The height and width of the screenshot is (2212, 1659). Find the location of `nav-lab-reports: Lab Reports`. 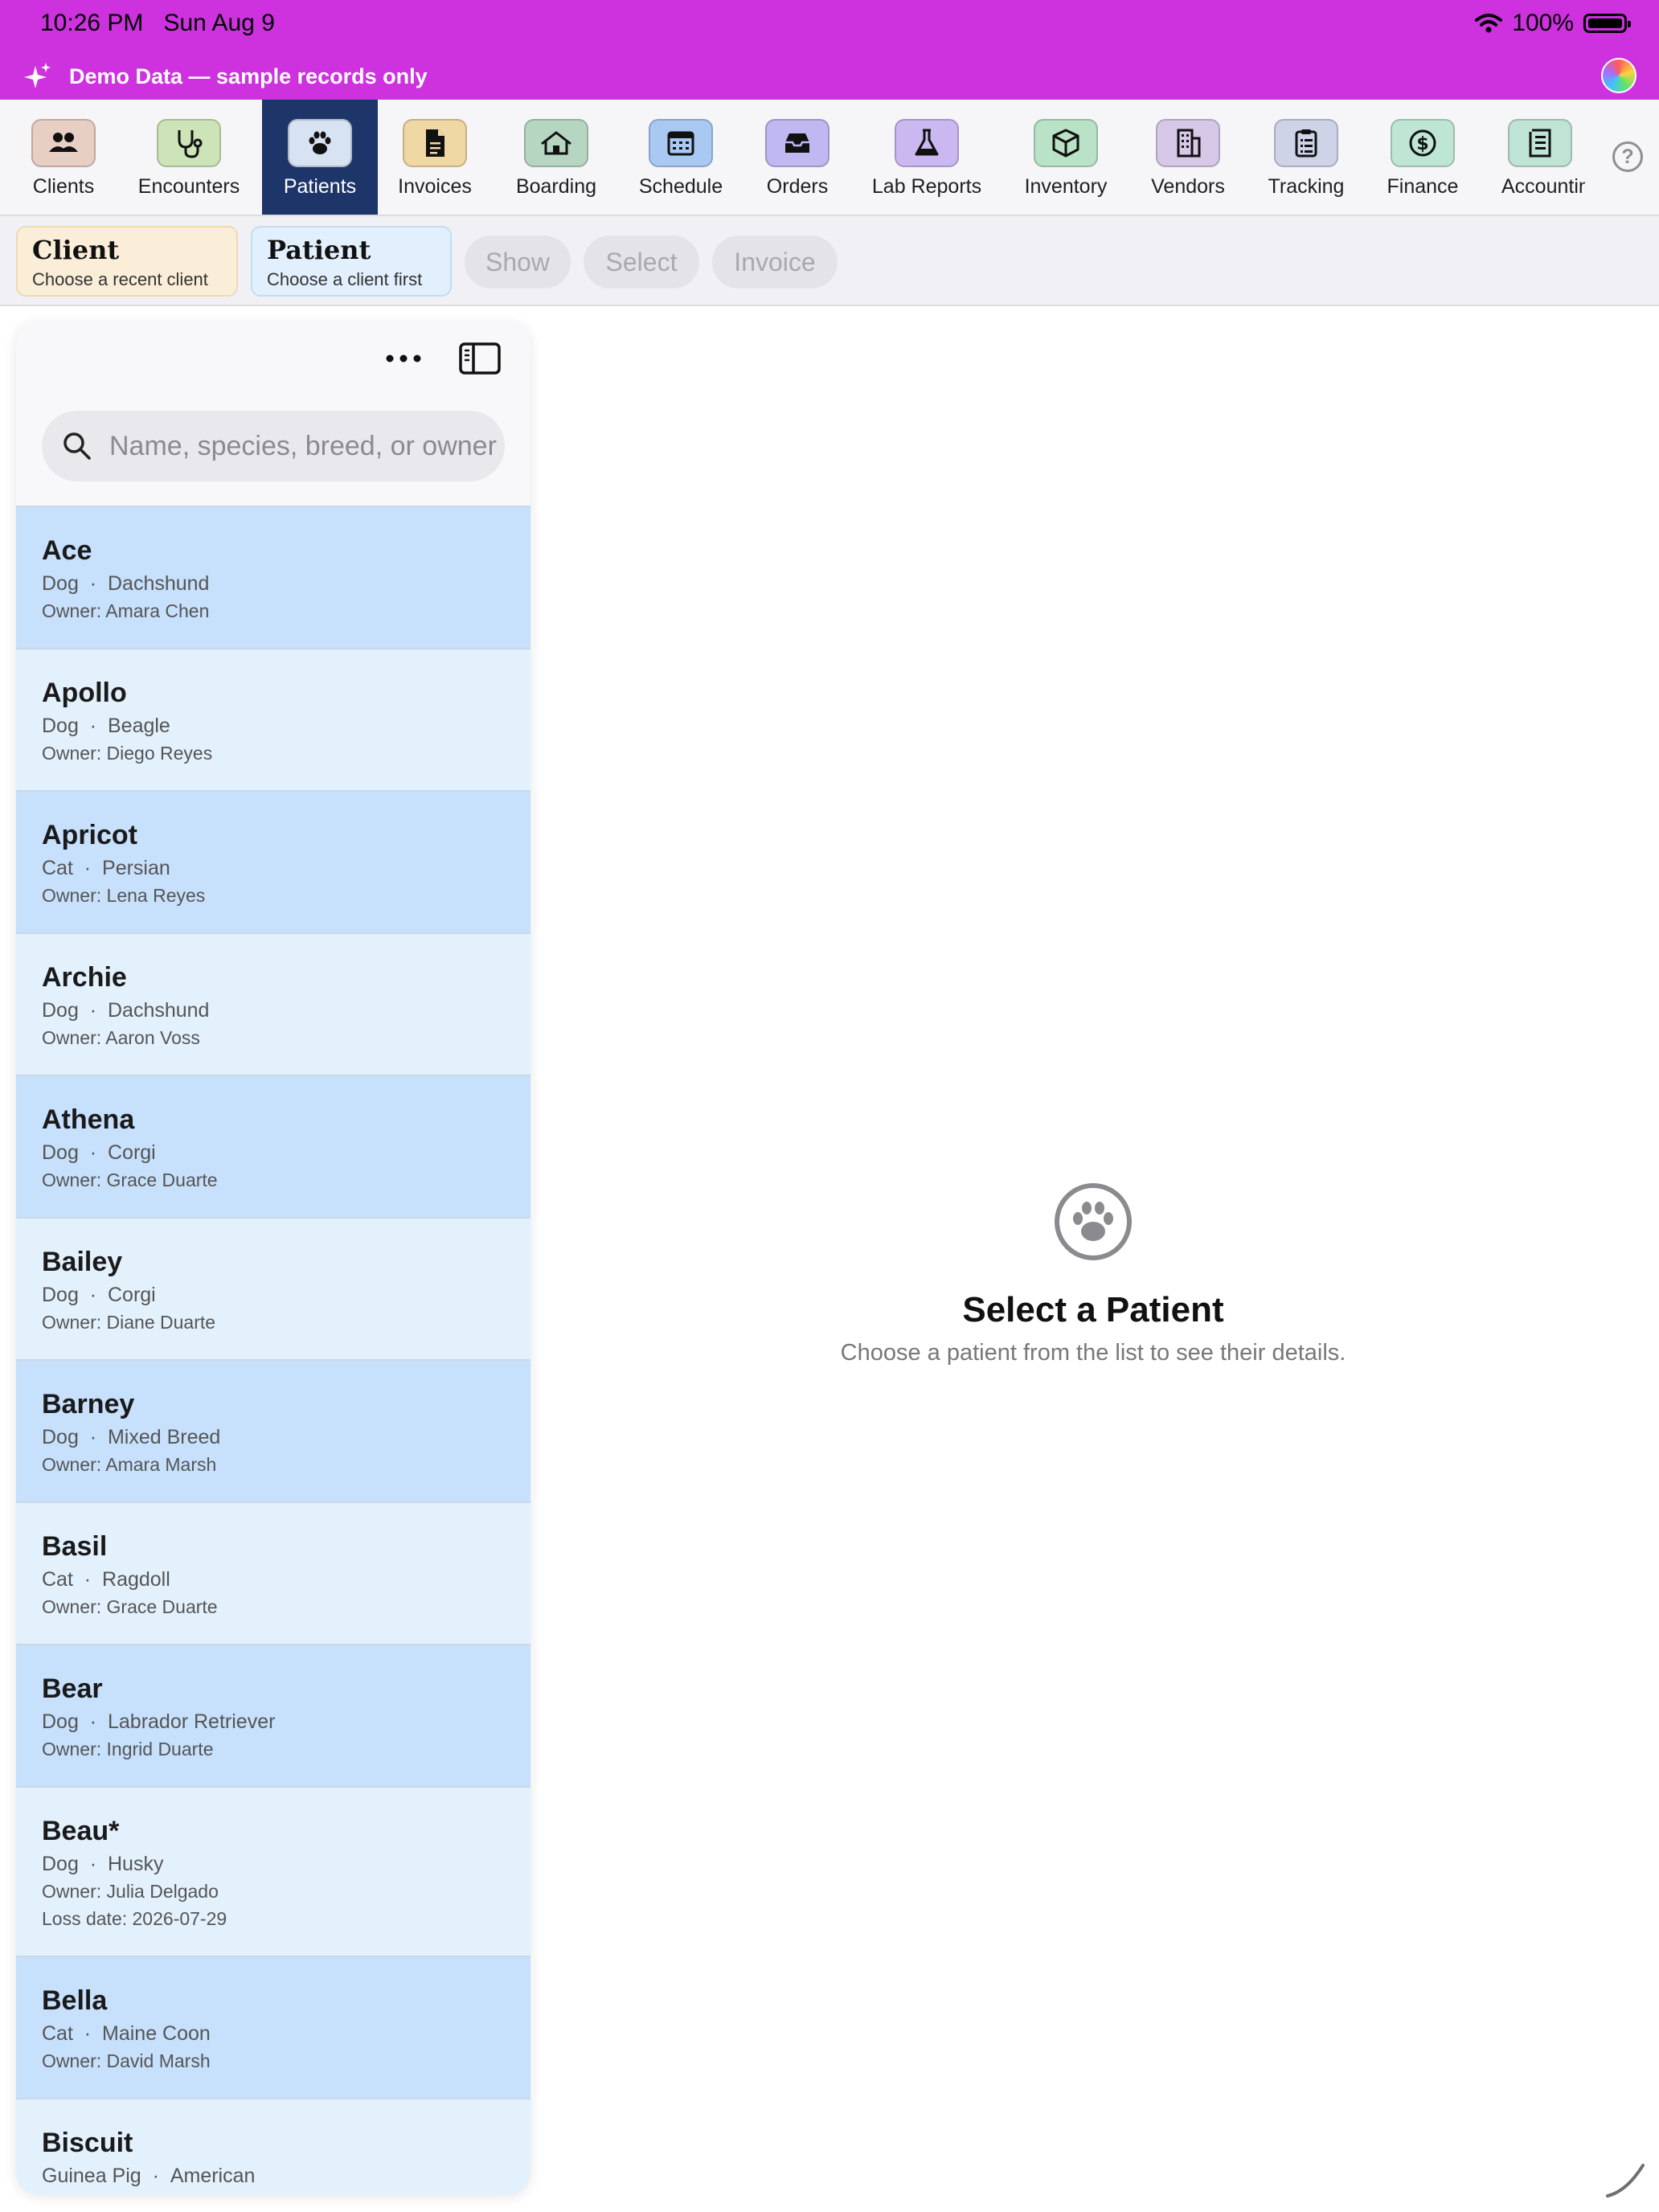

nav-lab-reports: Lab Reports is located at coordinates (927, 157).